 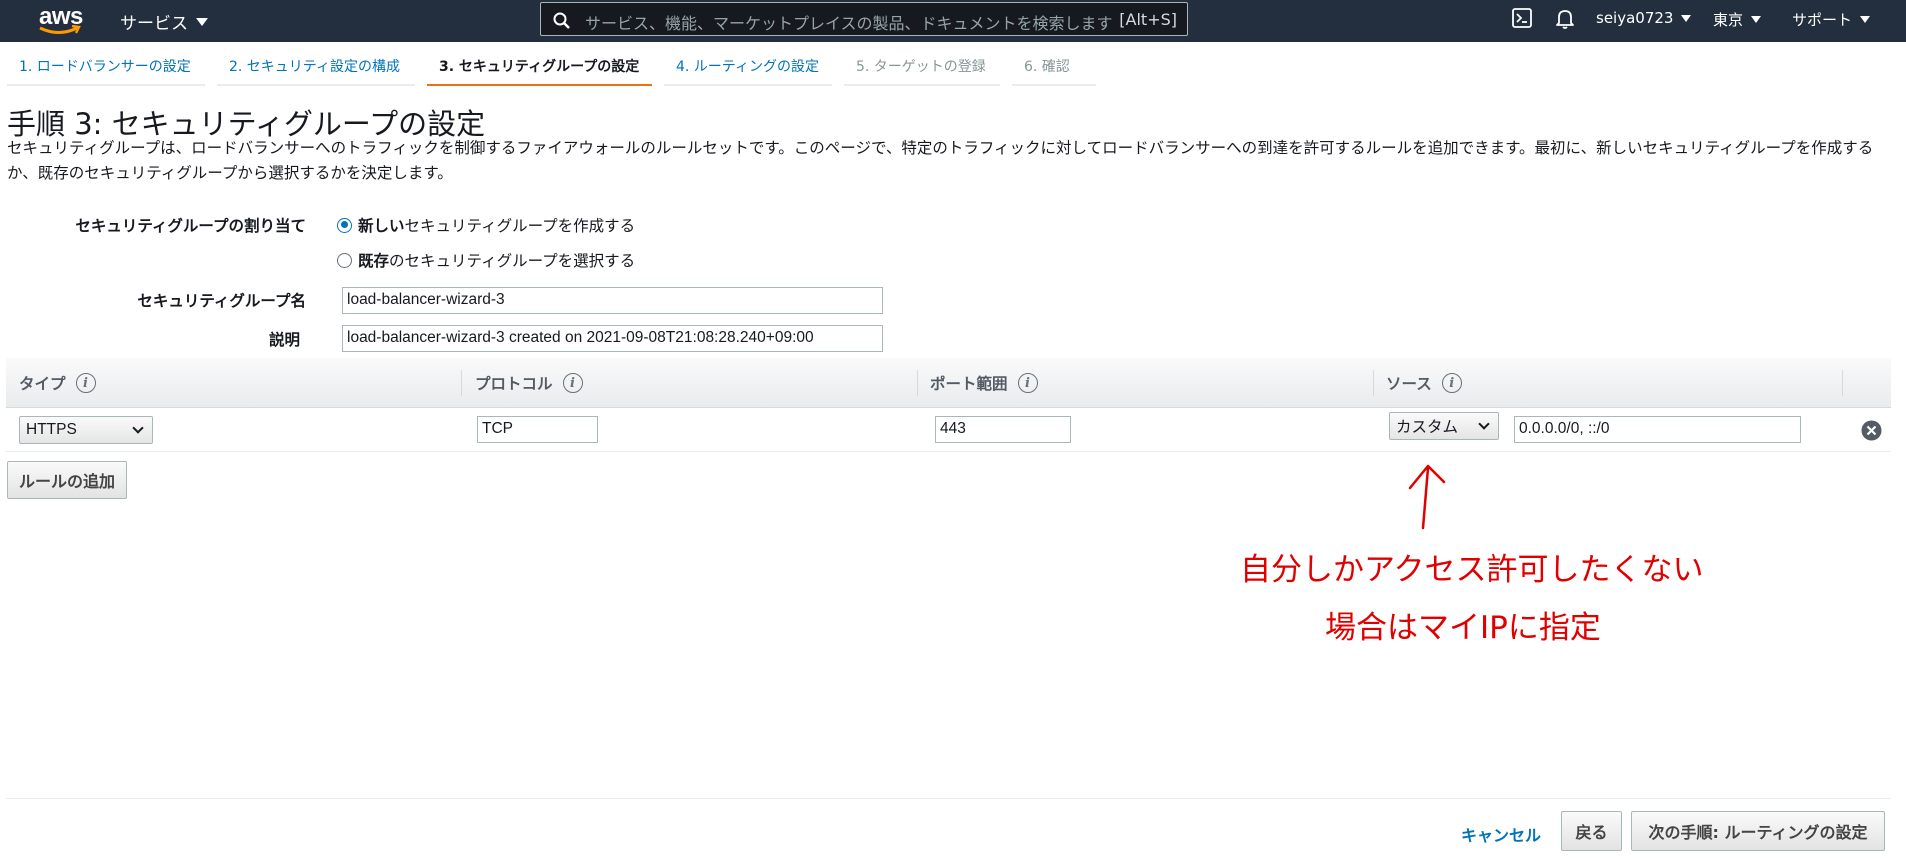 What do you see at coordinates (1471, 570) in the screenshot?
I see `annotation-line-1: 自分しかアクセス許可したくない` at bounding box center [1471, 570].